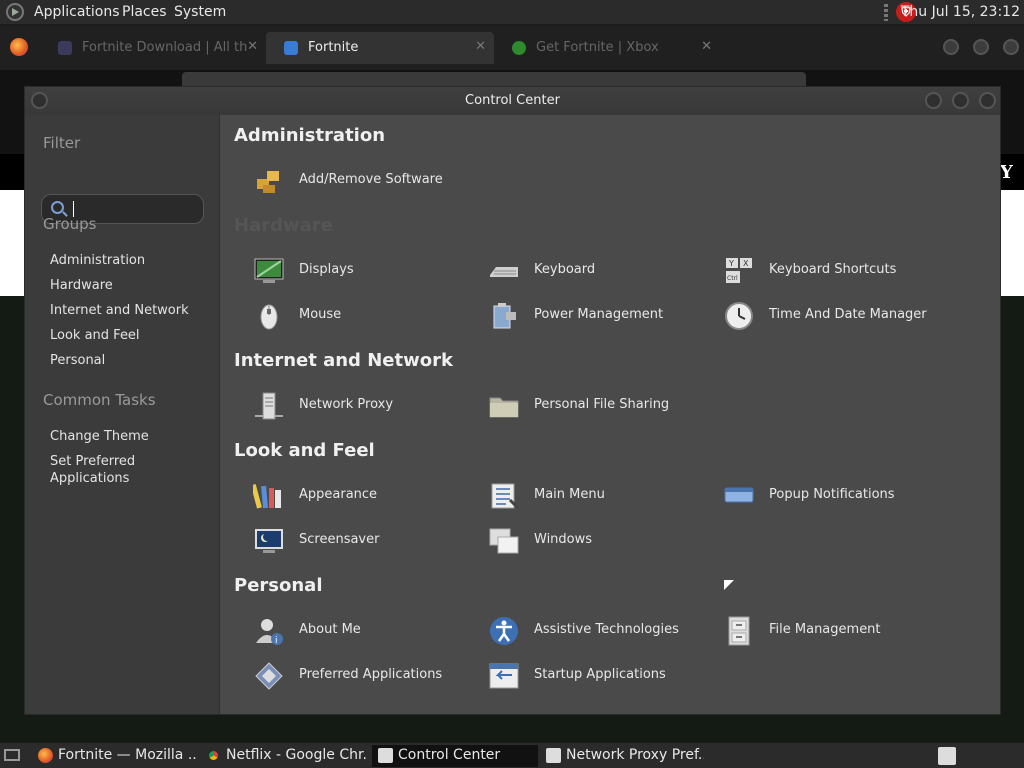 The width and height of the screenshot is (1024, 768). I want to click on taskbar-item-label: Control Center, so click(449, 755).